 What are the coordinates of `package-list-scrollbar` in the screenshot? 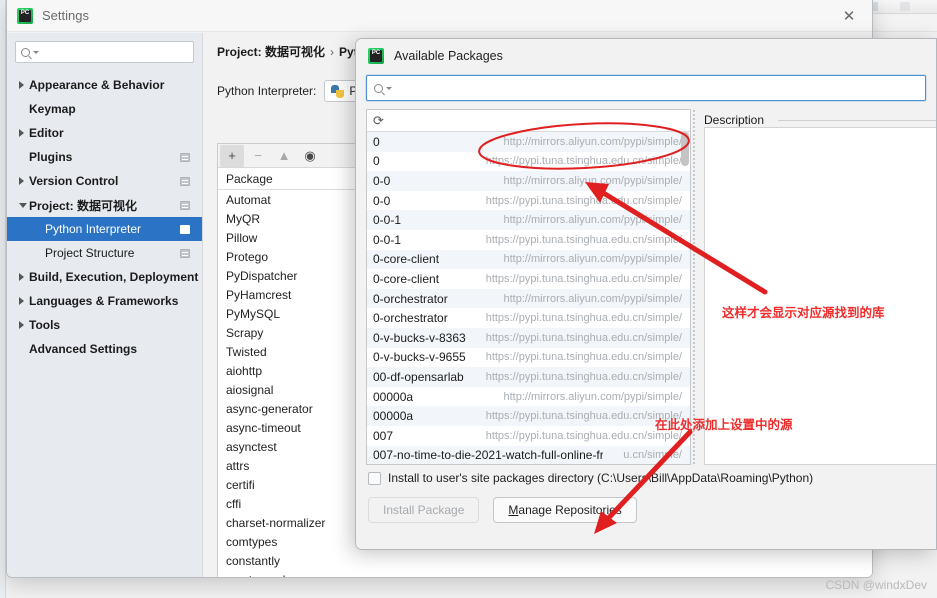 It's located at (685, 149).